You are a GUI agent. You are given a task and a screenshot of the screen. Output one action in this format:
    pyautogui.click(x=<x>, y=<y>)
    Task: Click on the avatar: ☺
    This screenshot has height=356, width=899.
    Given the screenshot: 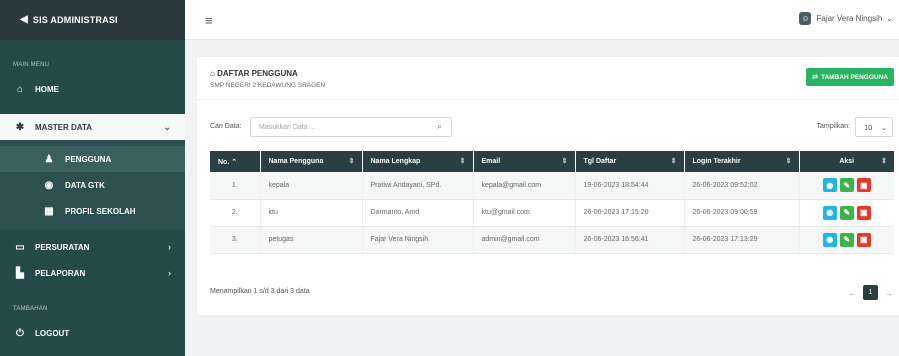 What is the action you would take?
    pyautogui.click(x=805, y=18)
    